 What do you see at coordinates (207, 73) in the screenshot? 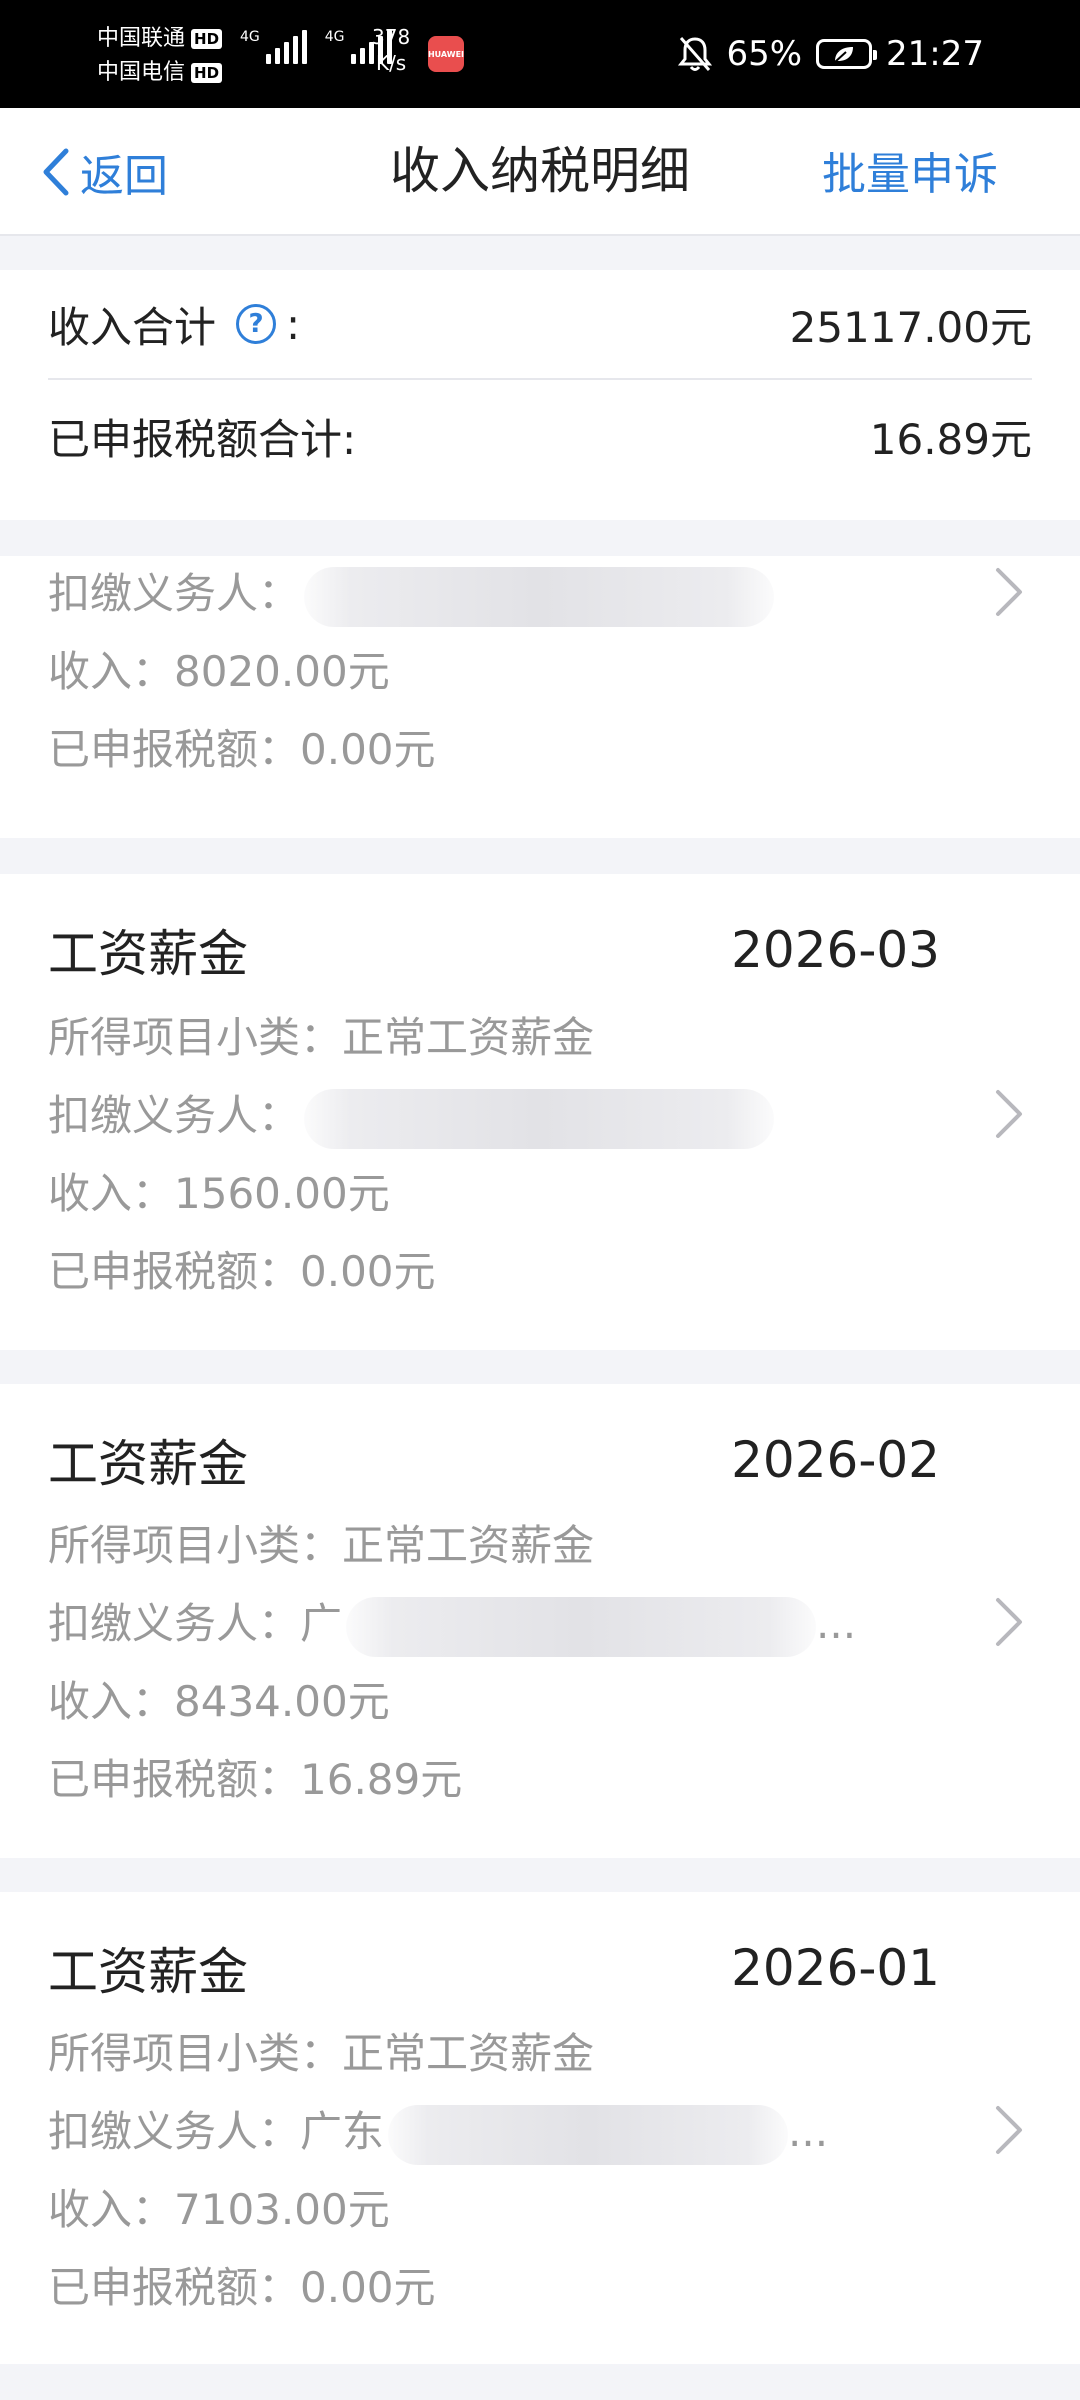
I see `hd-badge-2: HD` at bounding box center [207, 73].